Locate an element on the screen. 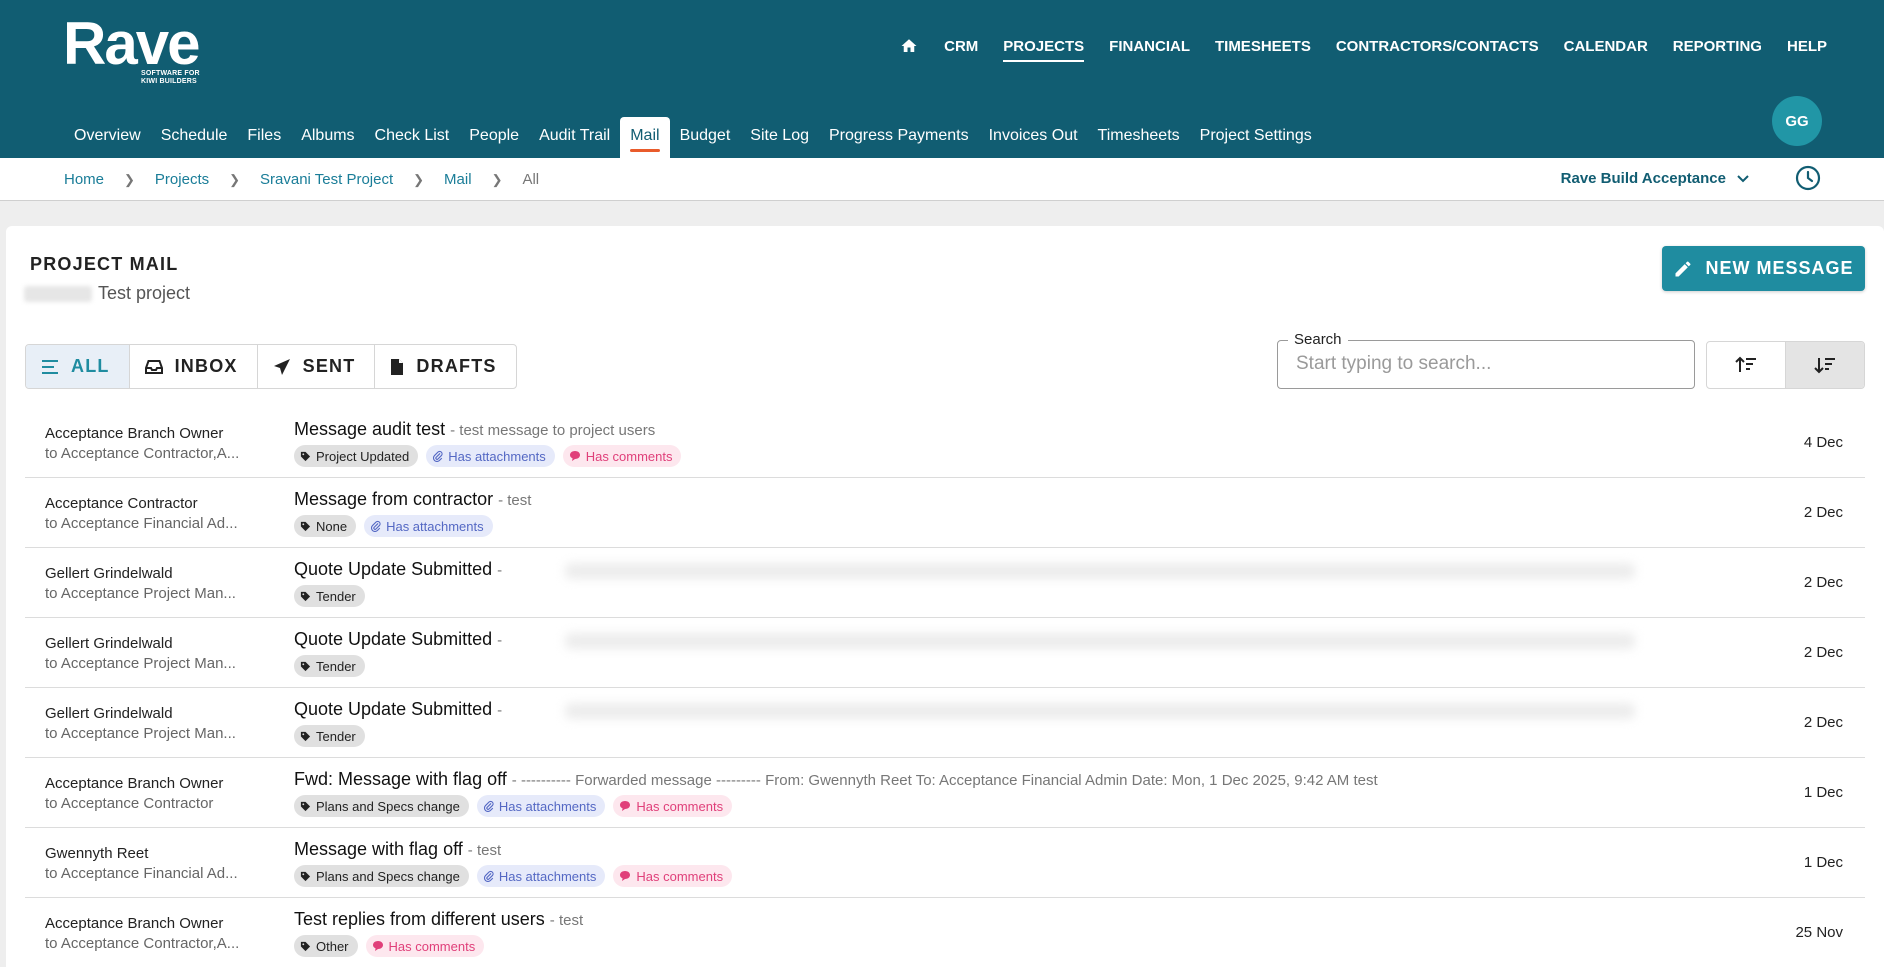 The width and height of the screenshot is (1884, 967). mail-subject-line: Test replies from different users - test is located at coordinates (438, 919).